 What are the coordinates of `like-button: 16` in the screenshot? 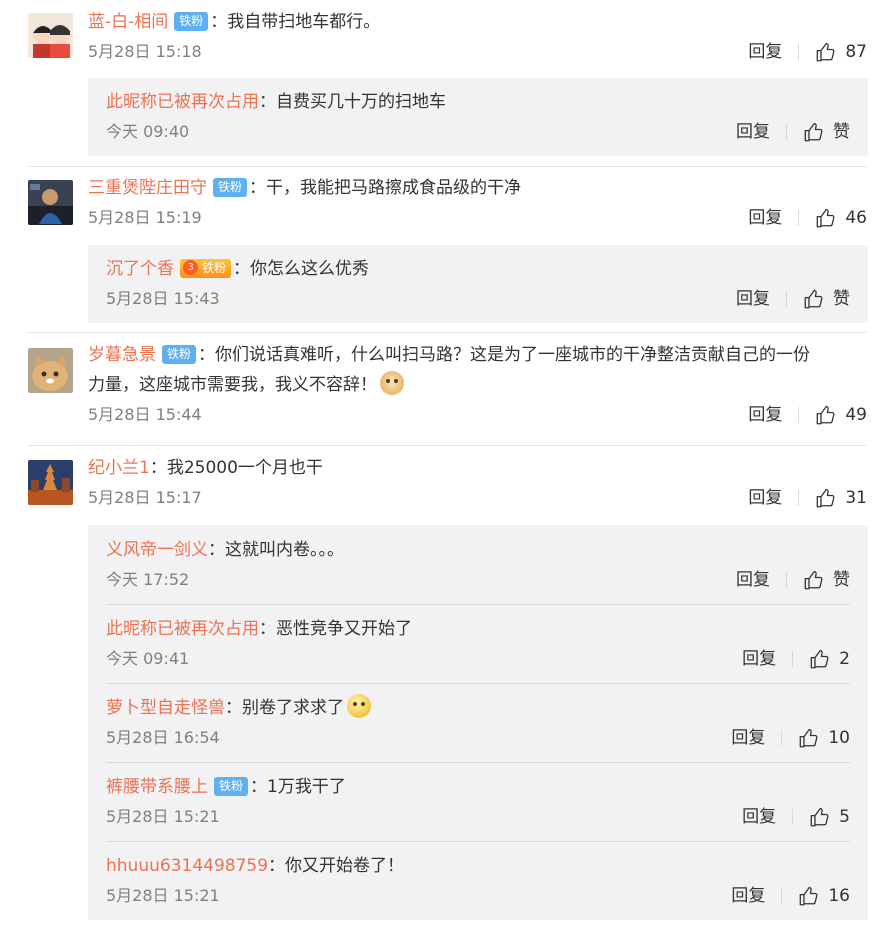 It's located at (824, 896).